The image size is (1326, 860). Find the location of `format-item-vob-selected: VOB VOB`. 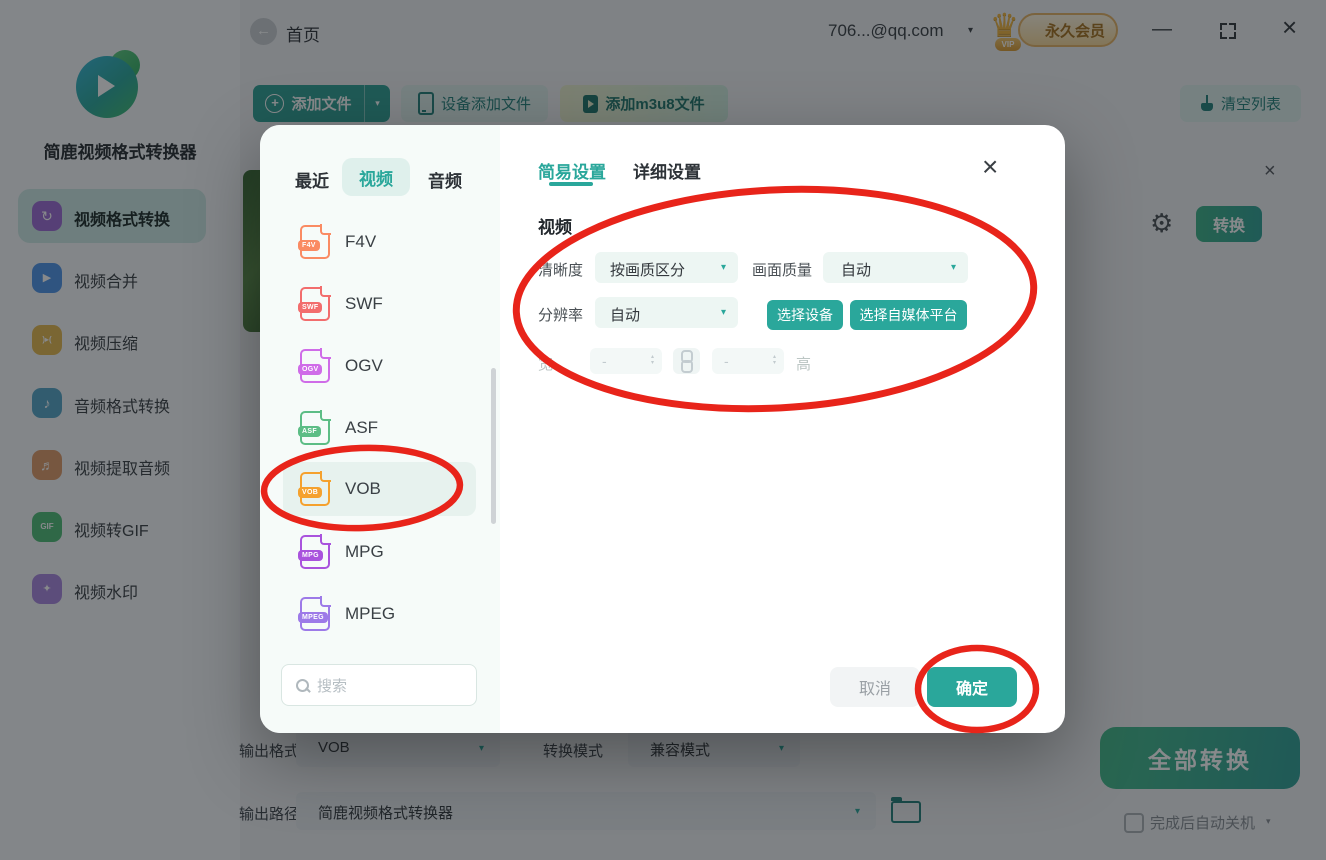

format-item-vob-selected: VOB VOB is located at coordinates (380, 489).